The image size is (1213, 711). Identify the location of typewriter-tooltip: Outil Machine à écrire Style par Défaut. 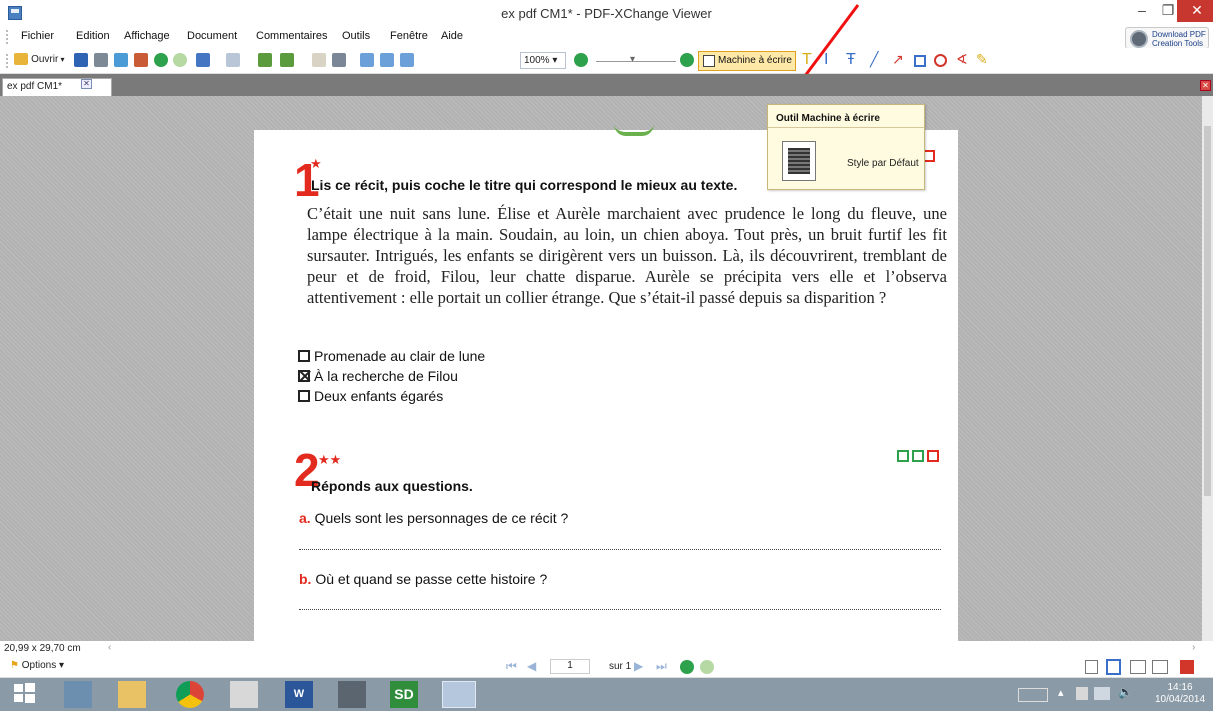
(846, 147).